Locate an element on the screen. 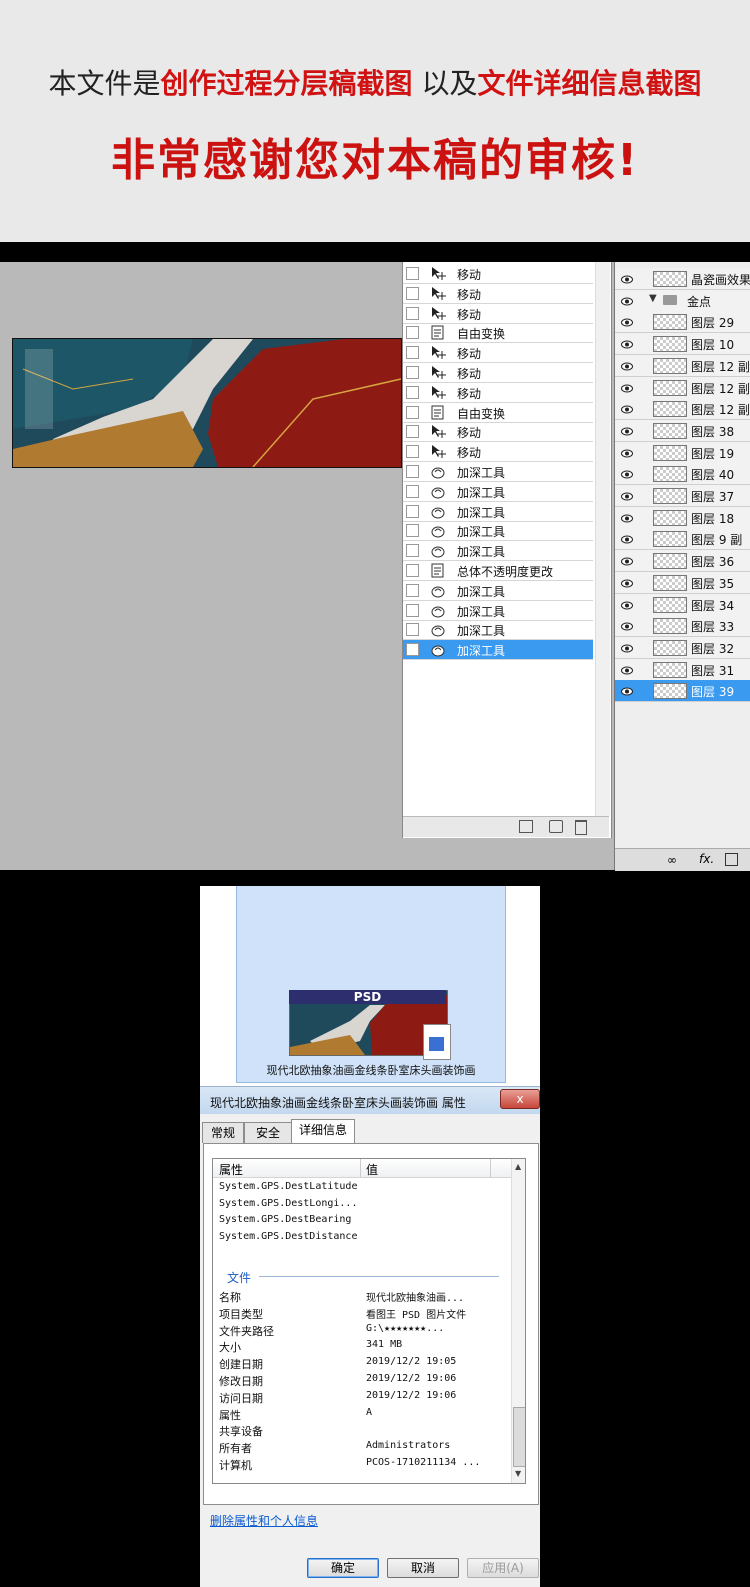 Image resolution: width=750 pixels, height=1587 pixels. new-document-icon is located at coordinates (526, 826).